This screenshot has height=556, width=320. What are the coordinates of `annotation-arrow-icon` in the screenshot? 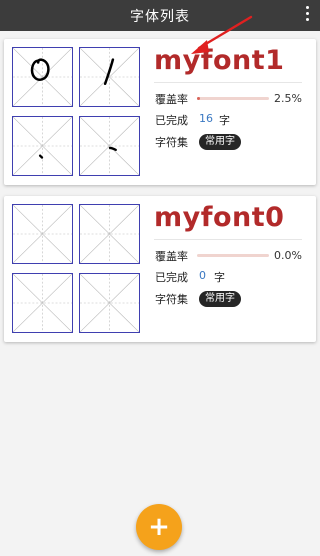 It's located at (222, 34).